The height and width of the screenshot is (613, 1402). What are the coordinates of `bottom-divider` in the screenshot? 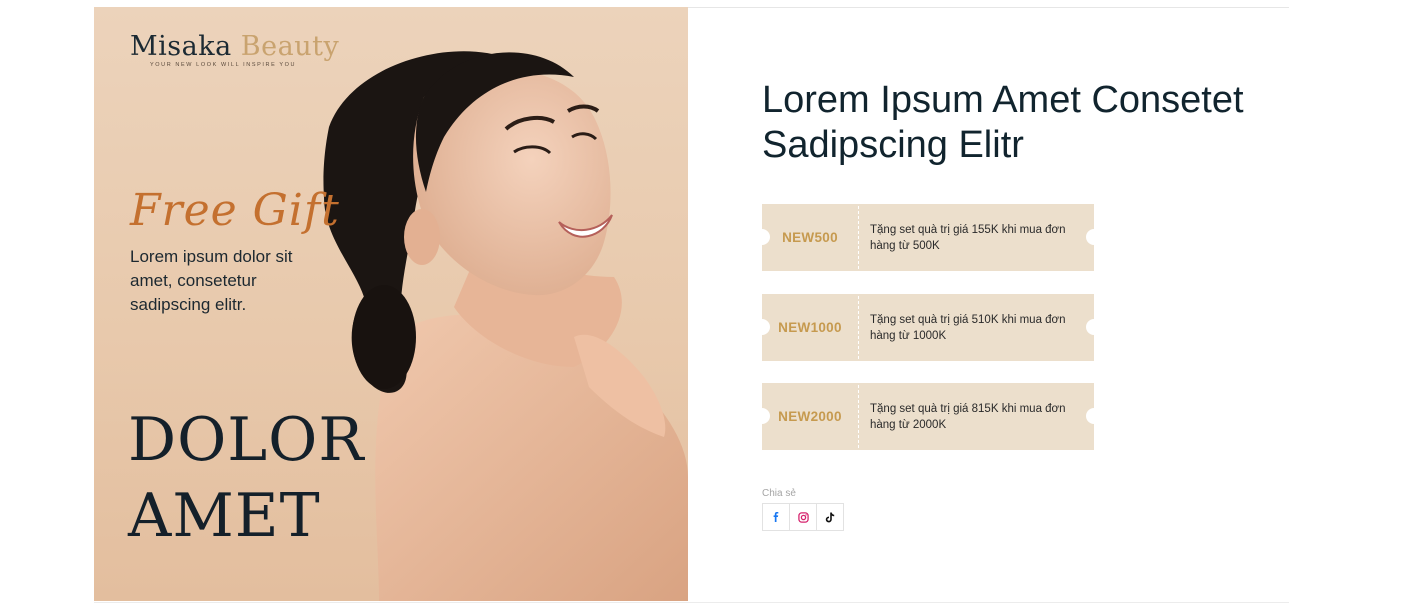 It's located at (691, 602).